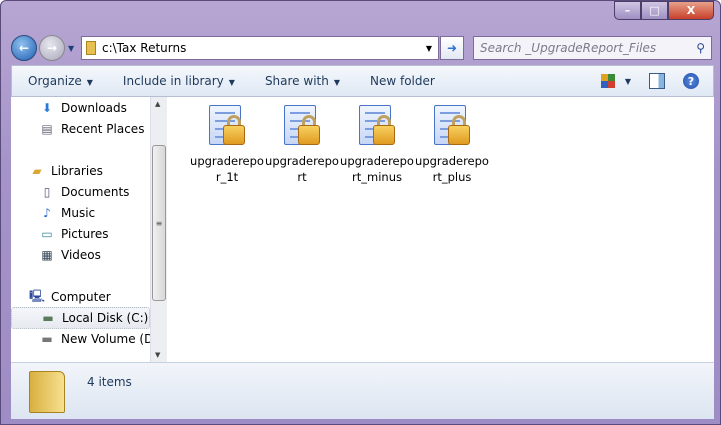  What do you see at coordinates (691, 81) in the screenshot?
I see `help-button: ?` at bounding box center [691, 81].